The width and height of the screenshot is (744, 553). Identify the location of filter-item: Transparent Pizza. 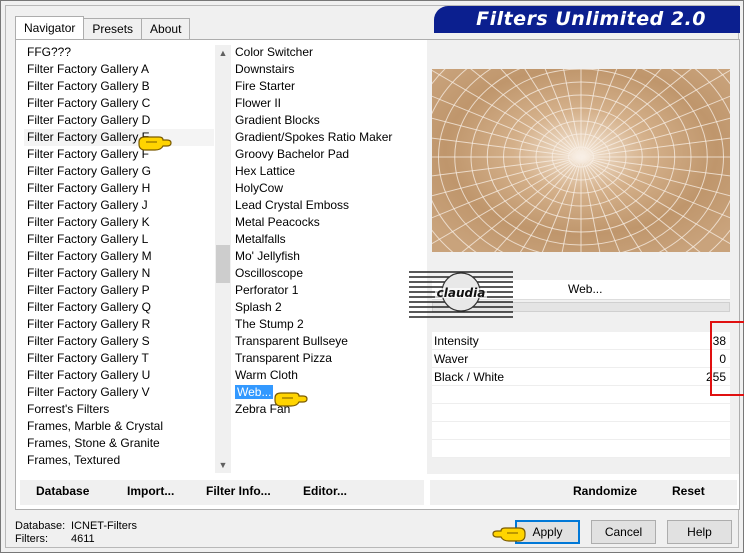
(327, 358).